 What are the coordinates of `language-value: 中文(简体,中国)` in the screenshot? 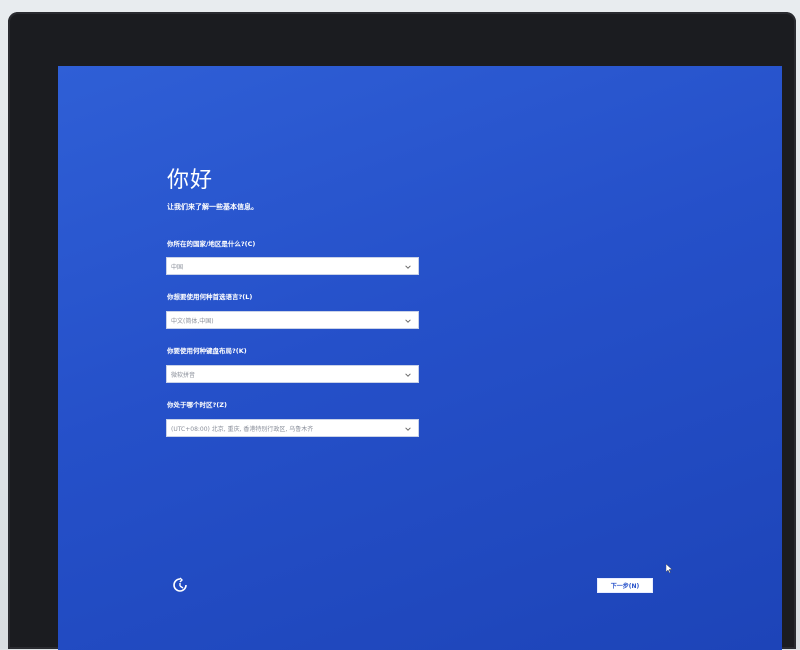 It's located at (192, 321).